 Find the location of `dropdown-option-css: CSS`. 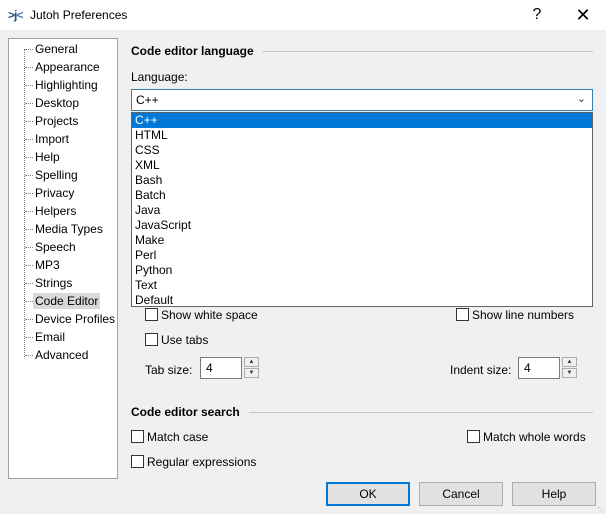

dropdown-option-css: CSS is located at coordinates (362, 150).